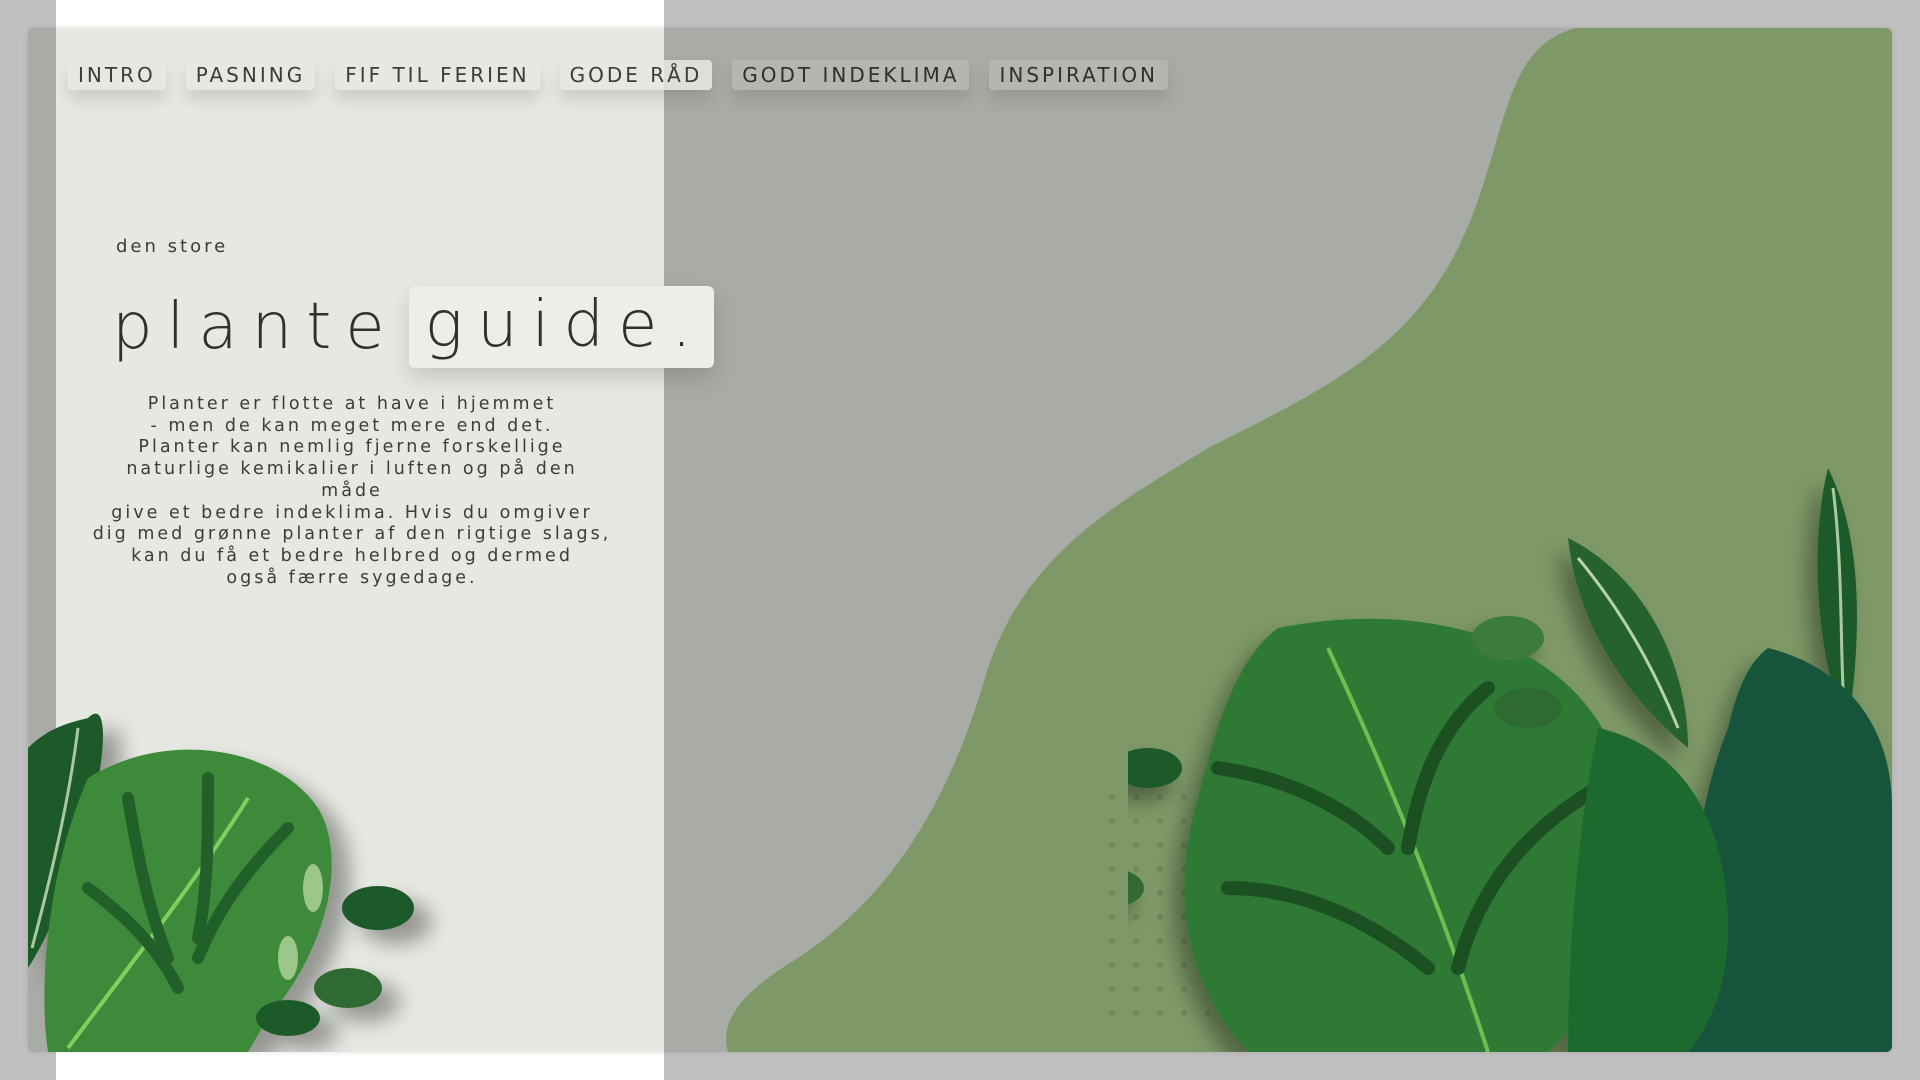  Describe the element at coordinates (437, 75) in the screenshot. I see `nav-item-fif-til-ferien: FIF TIL FERIEN` at that location.